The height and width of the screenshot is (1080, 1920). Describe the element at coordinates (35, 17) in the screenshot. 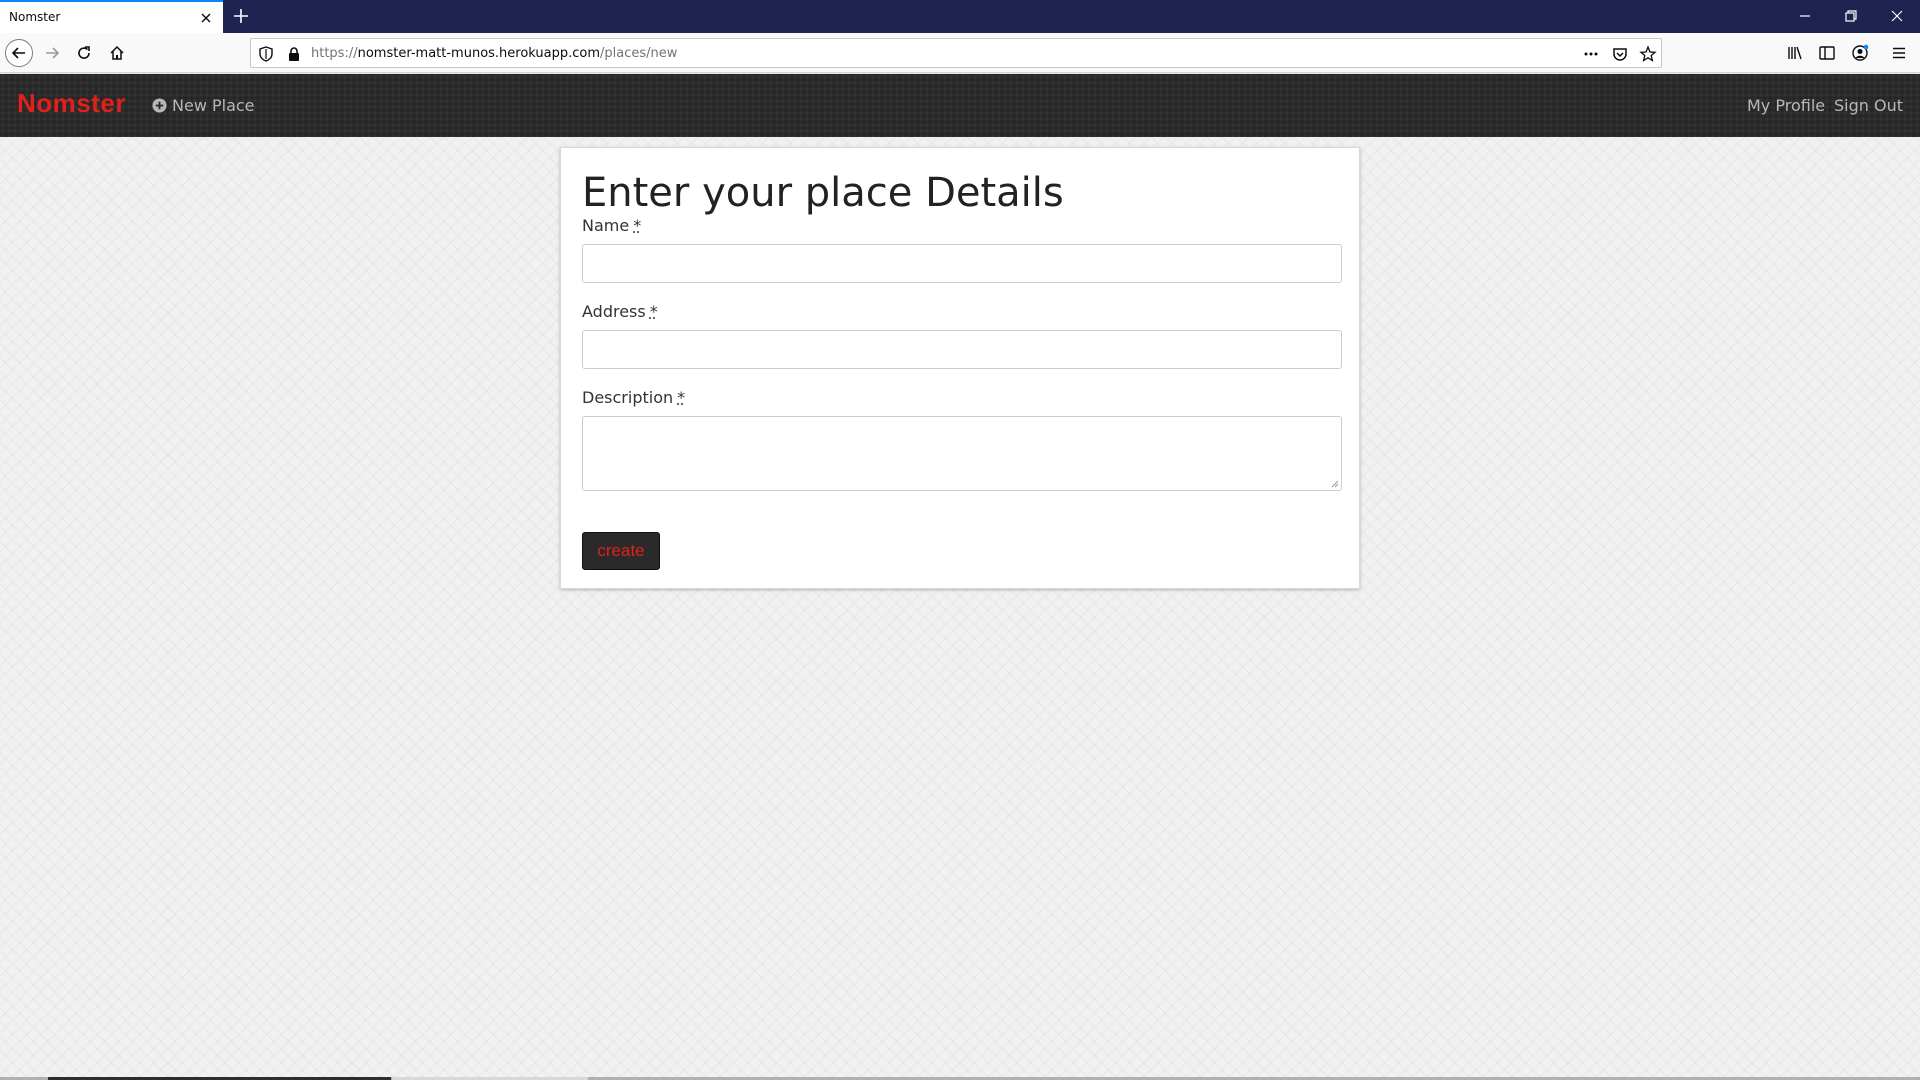

I see `tab-title: Nomster` at that location.